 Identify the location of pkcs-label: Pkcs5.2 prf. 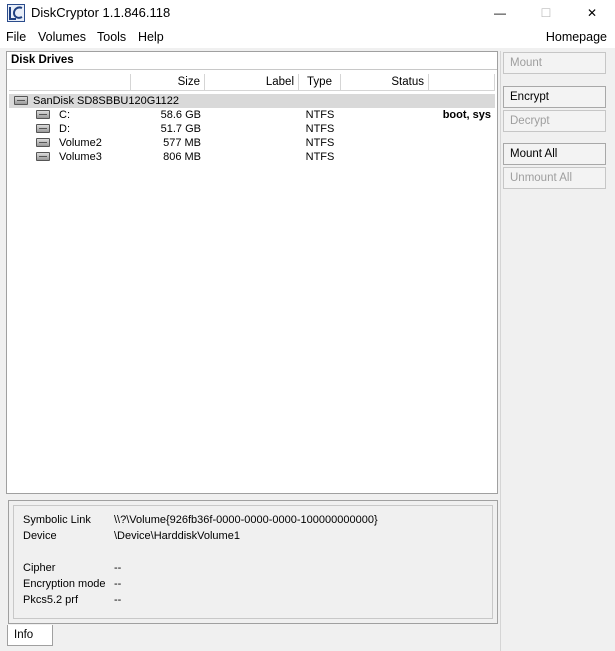
(51, 600).